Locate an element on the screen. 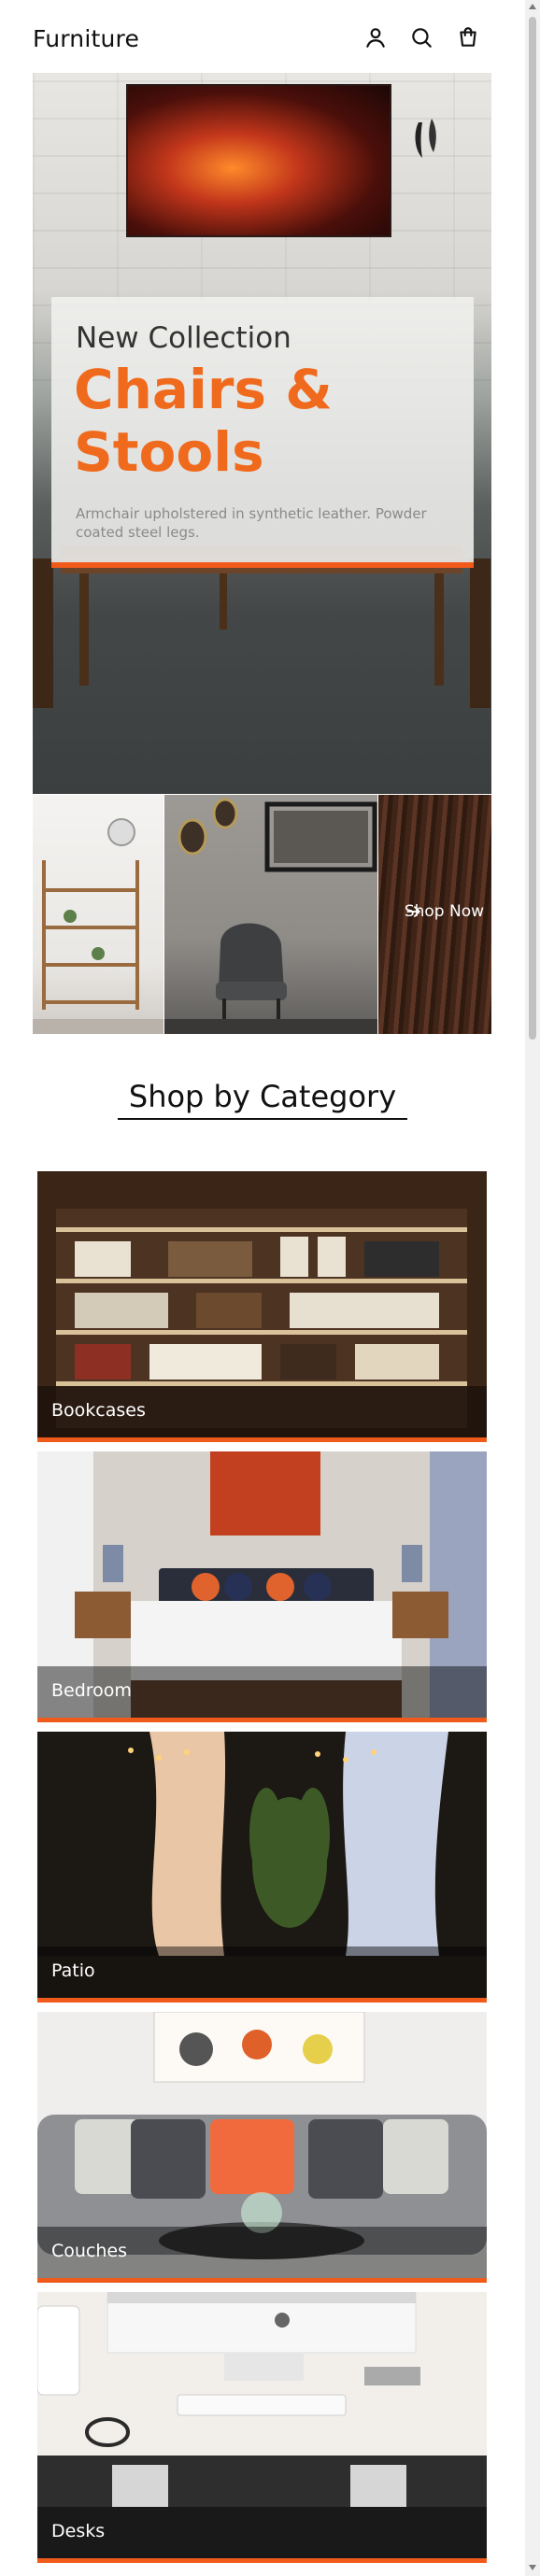 The image size is (540, 2576). category-label-couches: Couches is located at coordinates (90, 2251).